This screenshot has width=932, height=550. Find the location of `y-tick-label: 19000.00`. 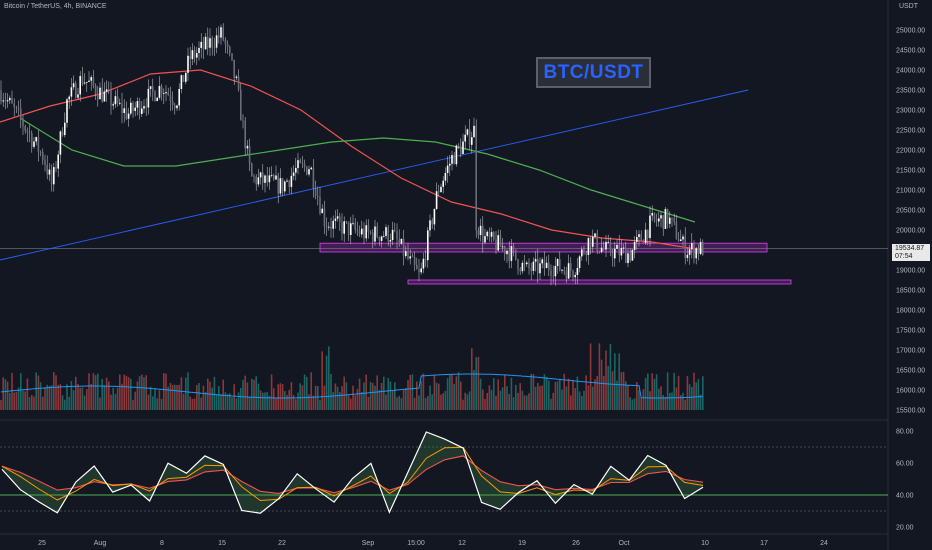

y-tick-label: 19000.00 is located at coordinates (910, 271).